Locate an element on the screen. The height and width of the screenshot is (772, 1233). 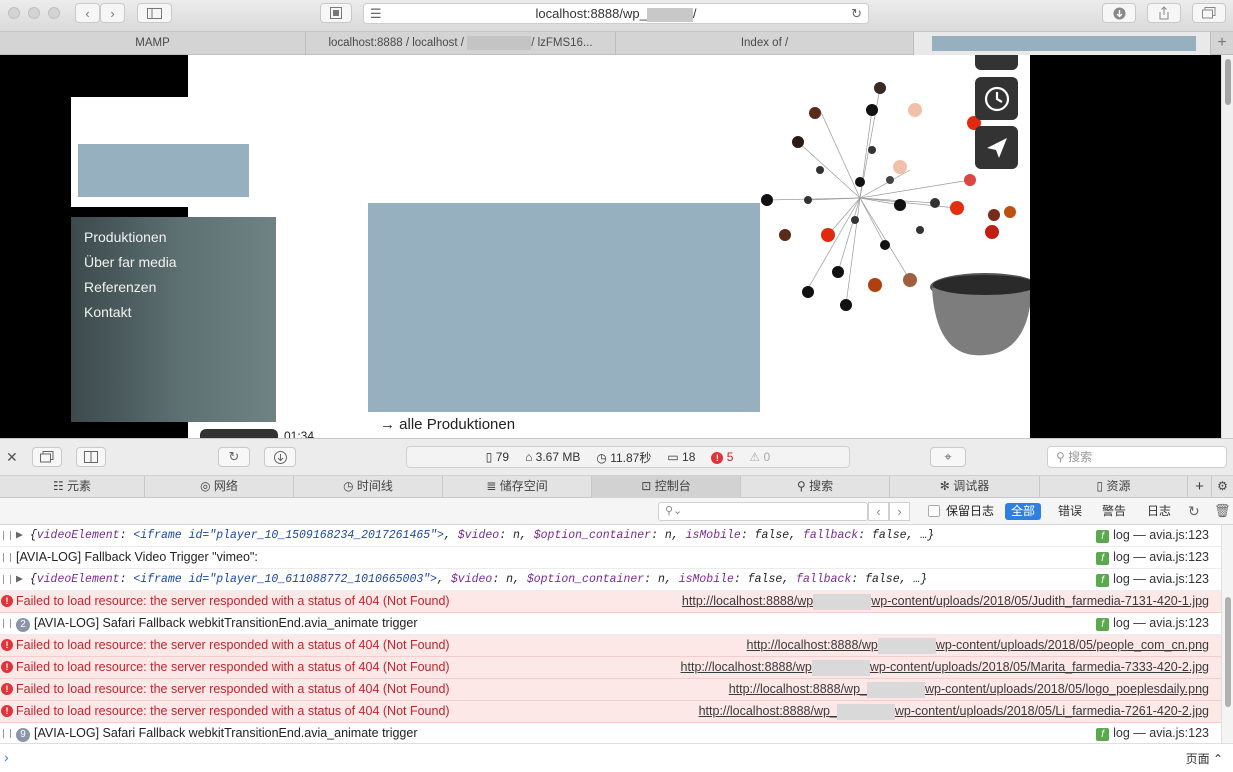
time-value: 11.87秒 is located at coordinates (631, 457).